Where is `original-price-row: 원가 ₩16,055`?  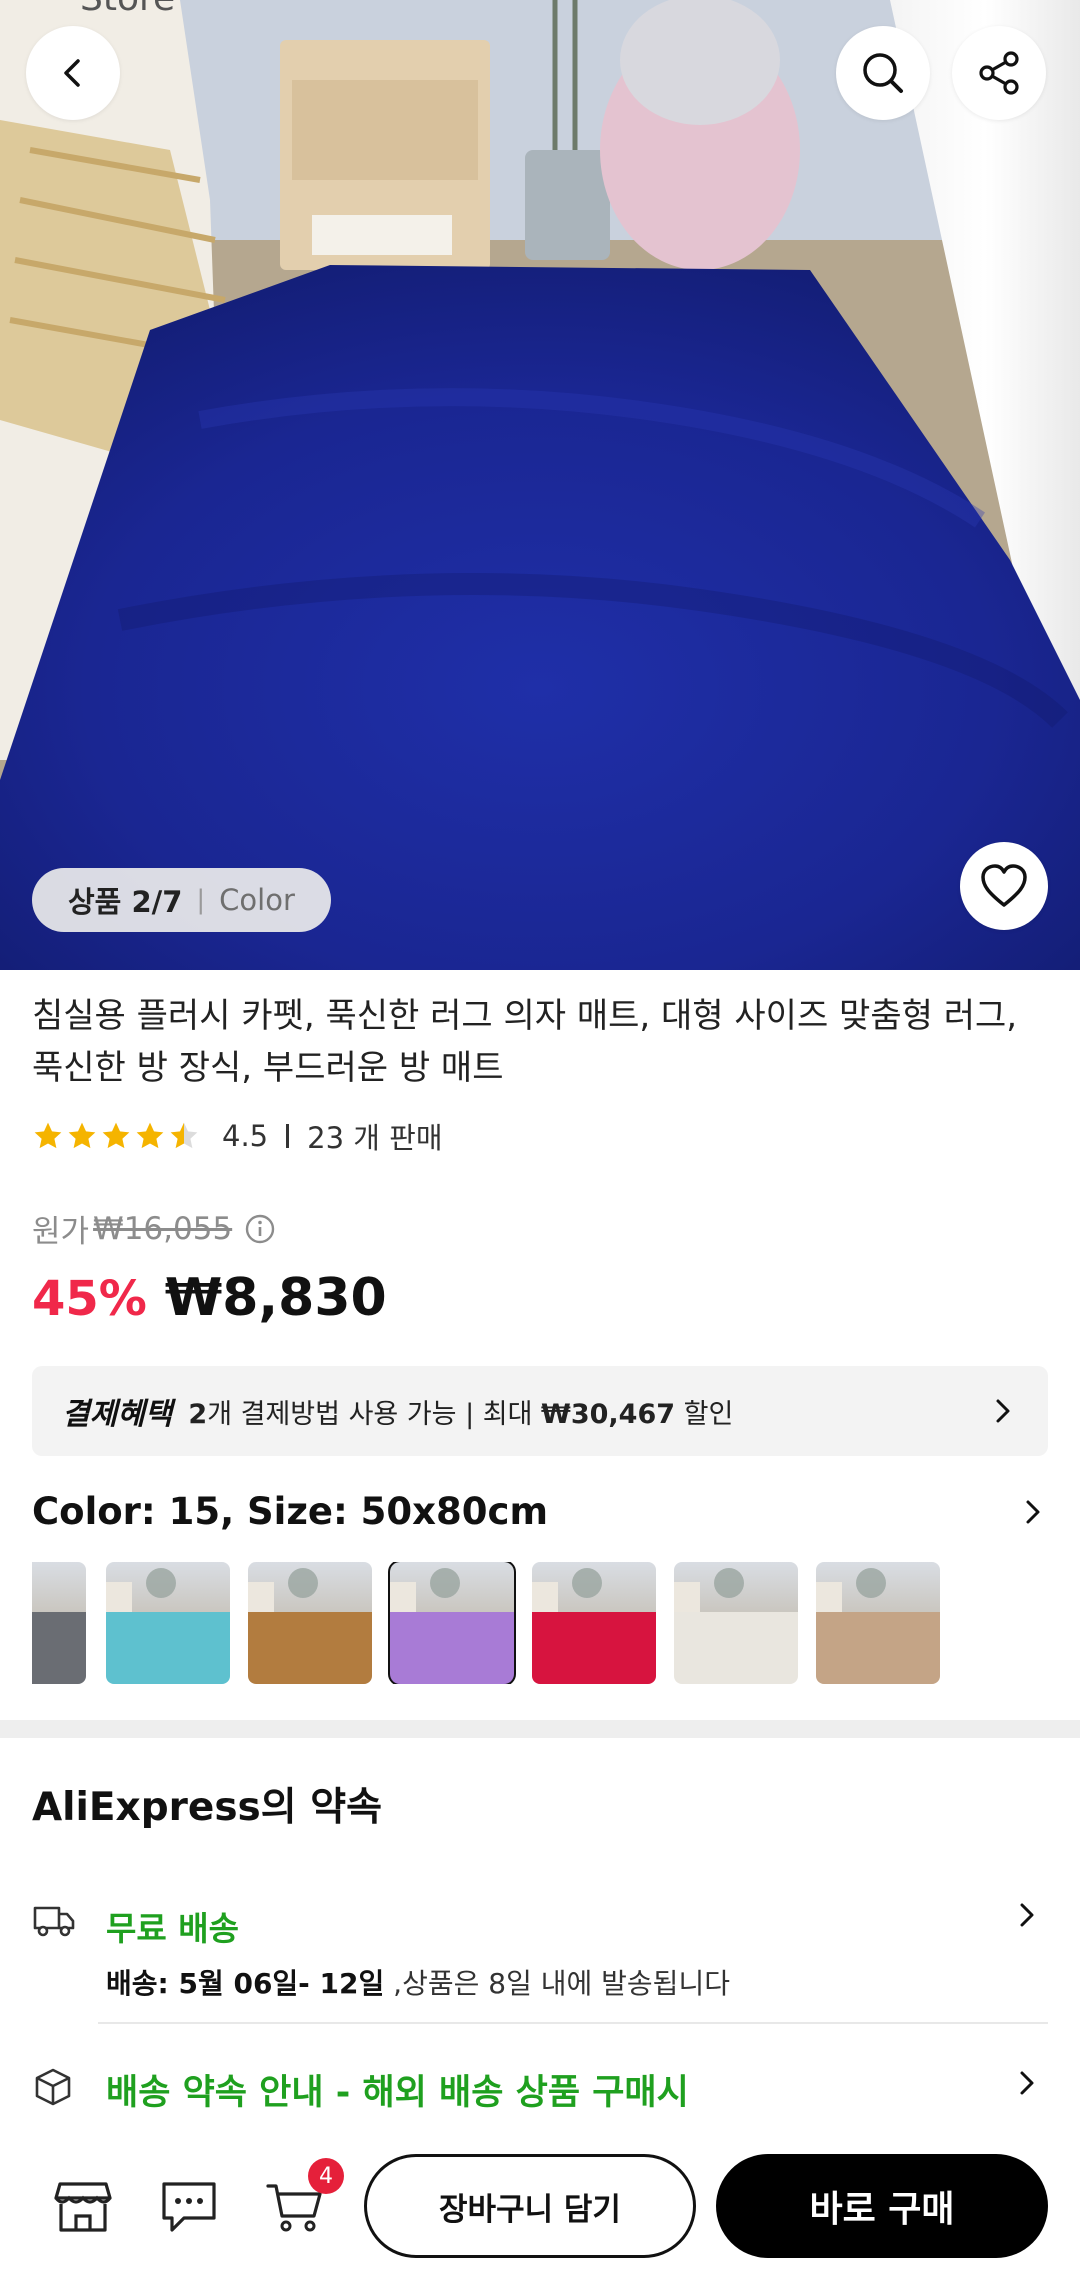 original-price-row: 원가 ₩16,055 is located at coordinates (154, 1228).